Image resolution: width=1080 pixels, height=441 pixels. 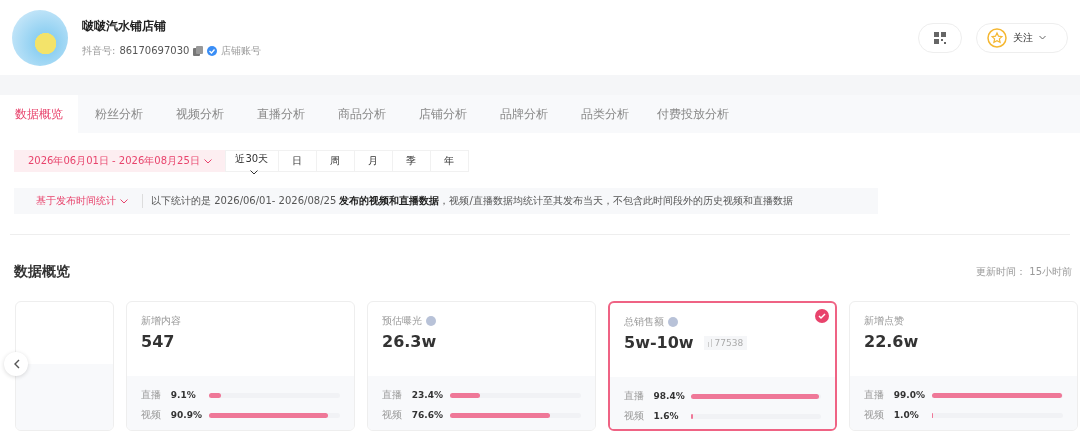 What do you see at coordinates (361, 114) in the screenshot?
I see `tab: 商品分析` at bounding box center [361, 114].